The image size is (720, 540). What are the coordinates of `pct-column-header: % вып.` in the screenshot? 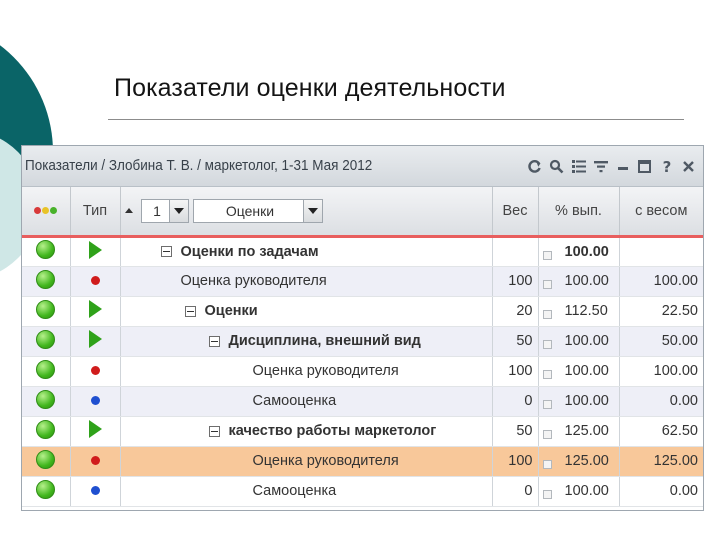 It's located at (579, 212).